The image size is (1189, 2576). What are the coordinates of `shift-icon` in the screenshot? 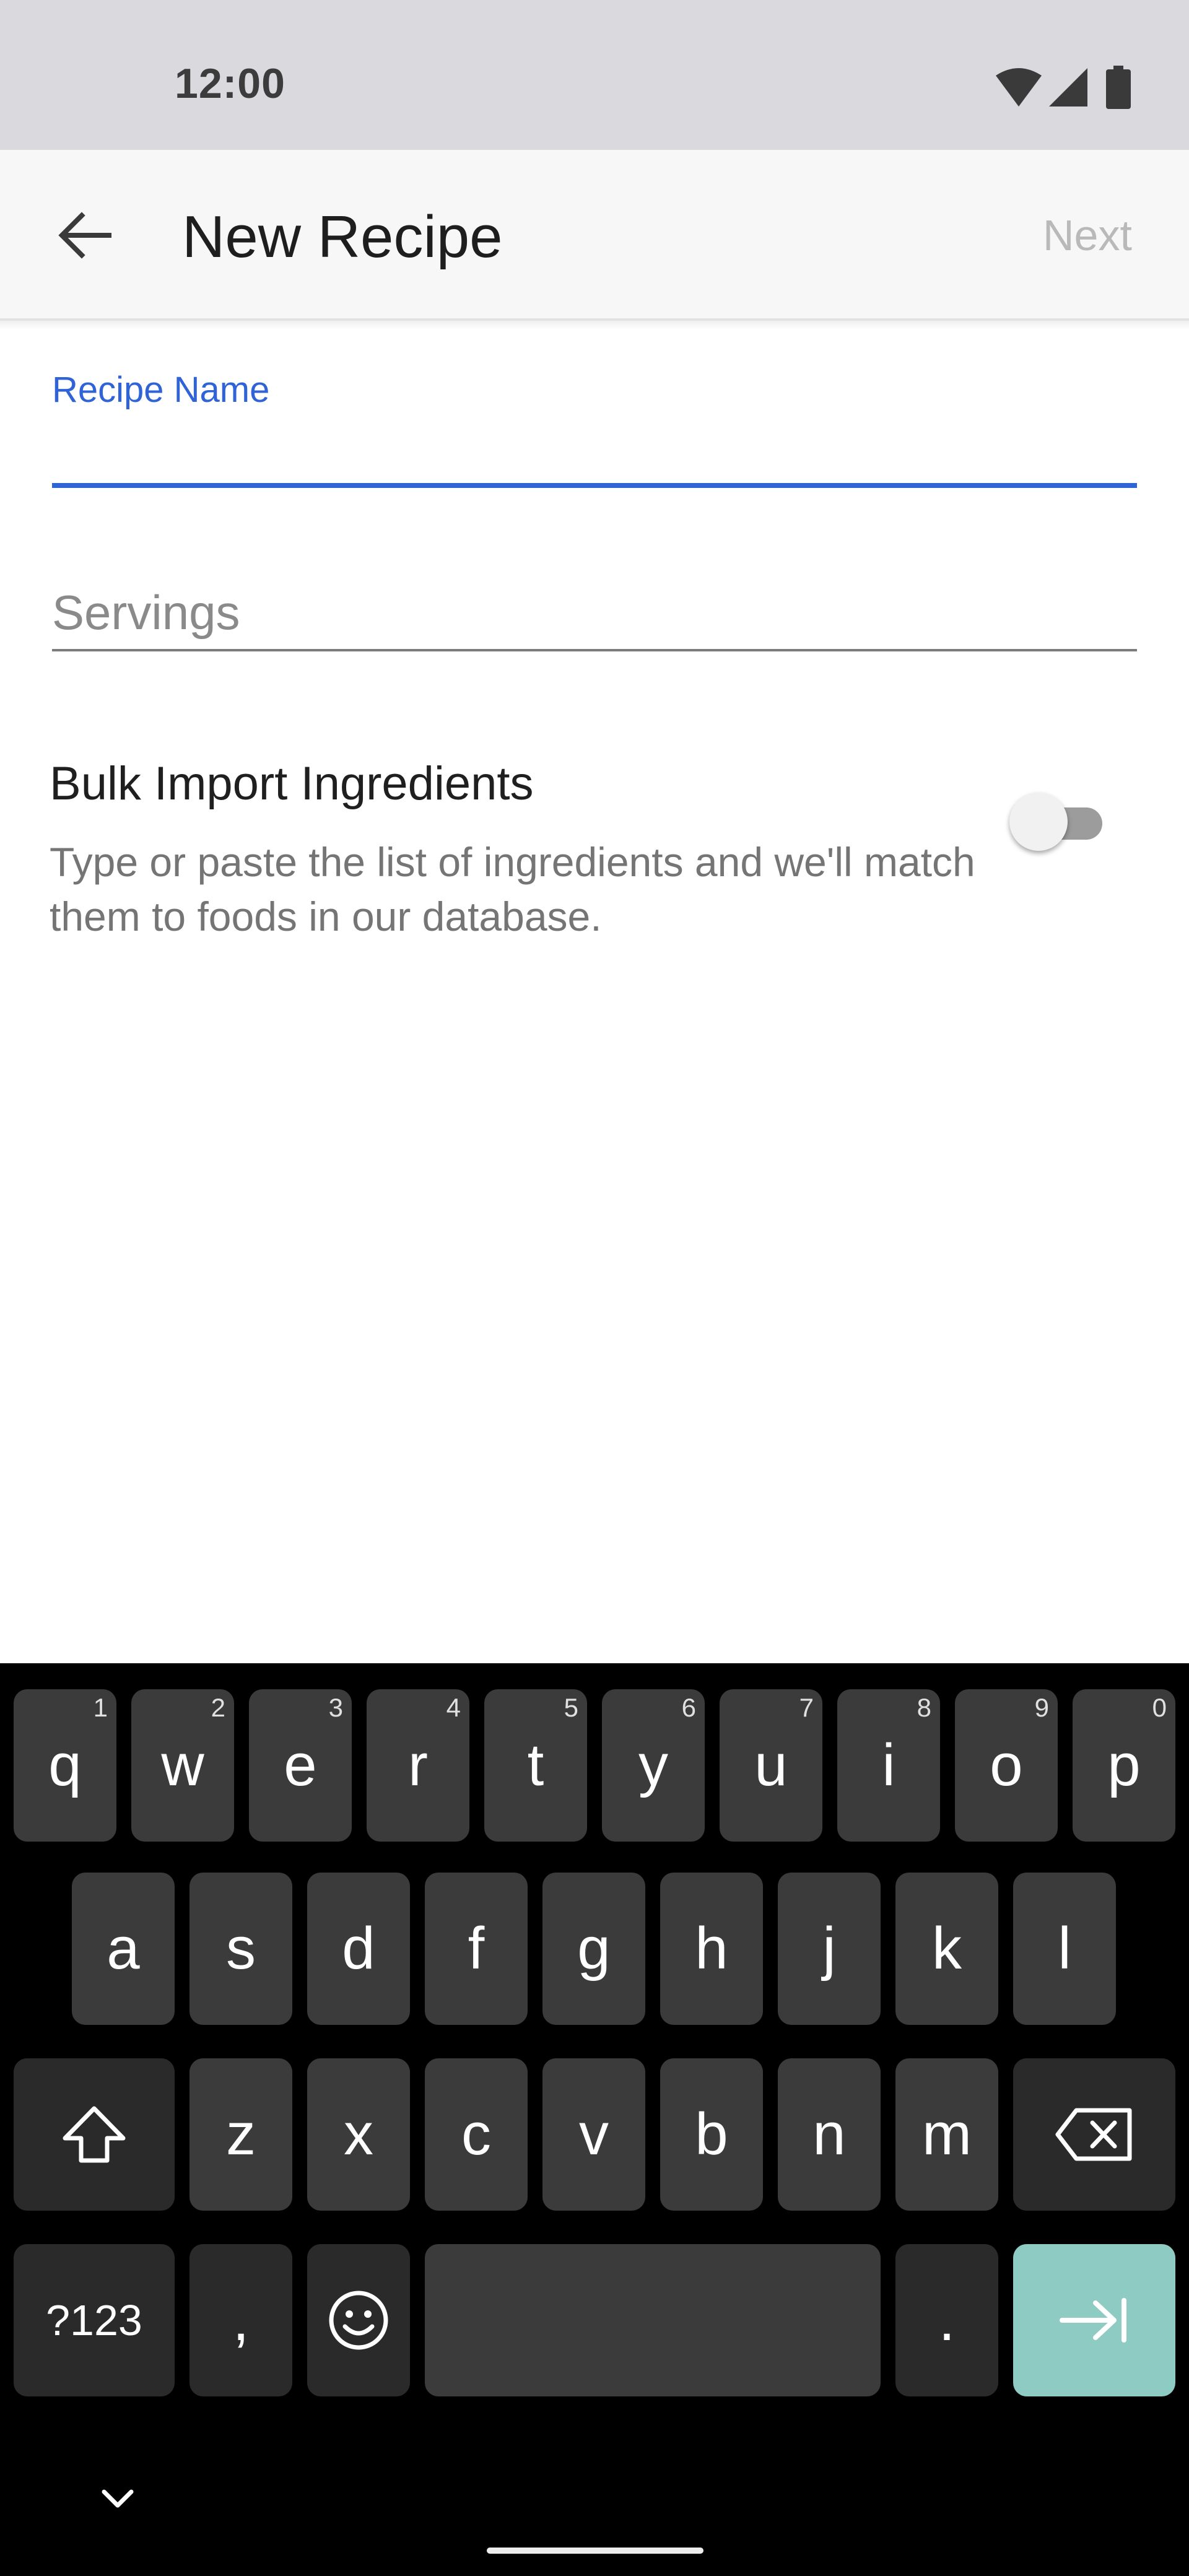 It's located at (94, 2134).